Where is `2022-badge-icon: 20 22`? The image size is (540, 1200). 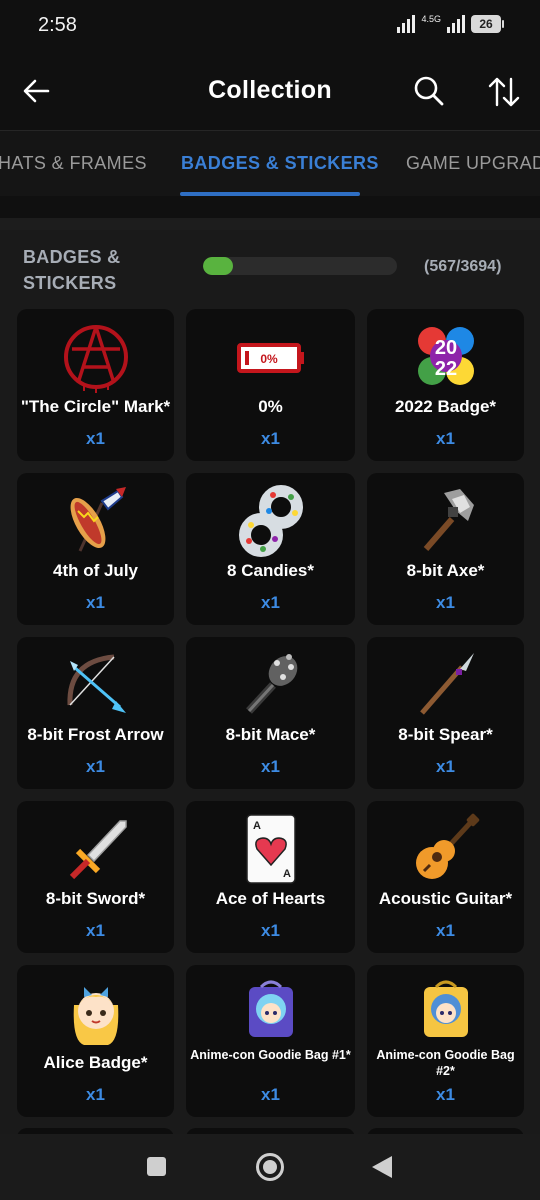 2022-badge-icon: 20 22 is located at coordinates (445, 356).